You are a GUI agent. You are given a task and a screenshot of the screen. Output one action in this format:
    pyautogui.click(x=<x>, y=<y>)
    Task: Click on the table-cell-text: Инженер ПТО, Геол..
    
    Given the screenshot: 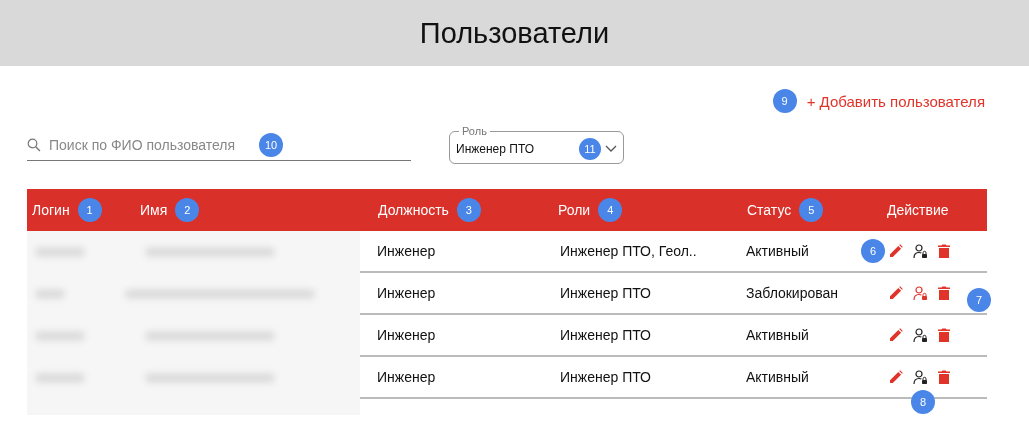 What is the action you would take?
    pyautogui.click(x=628, y=251)
    